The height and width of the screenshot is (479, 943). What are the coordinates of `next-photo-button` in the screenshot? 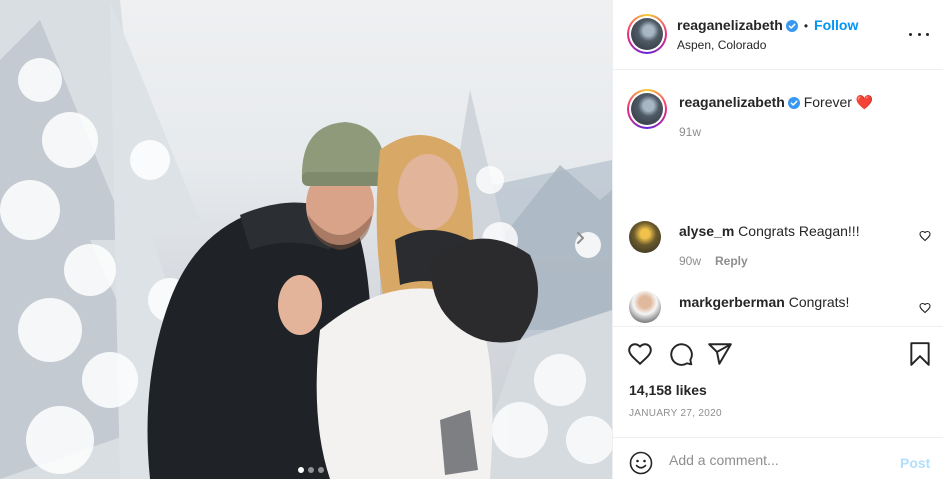 It's located at (588, 245).